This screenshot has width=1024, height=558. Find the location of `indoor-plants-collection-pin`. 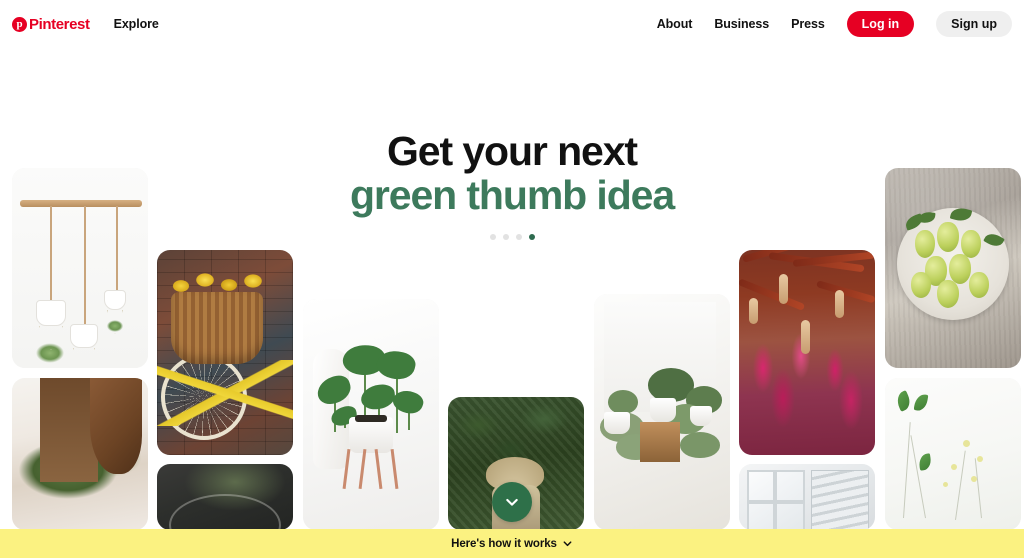

indoor-plants-collection-pin is located at coordinates (662, 412).